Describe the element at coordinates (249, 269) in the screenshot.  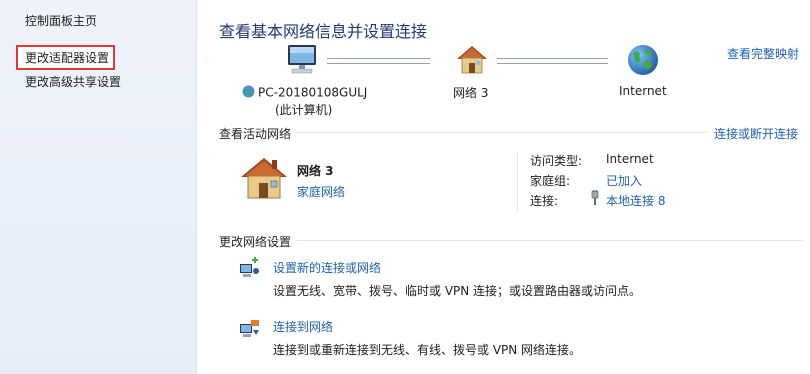
I see `new-connection-icon` at that location.